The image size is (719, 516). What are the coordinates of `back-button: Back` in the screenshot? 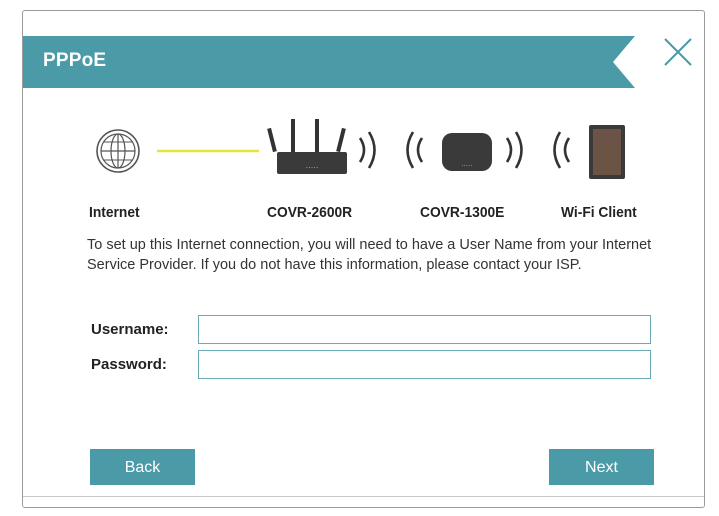 It's located at (142, 467).